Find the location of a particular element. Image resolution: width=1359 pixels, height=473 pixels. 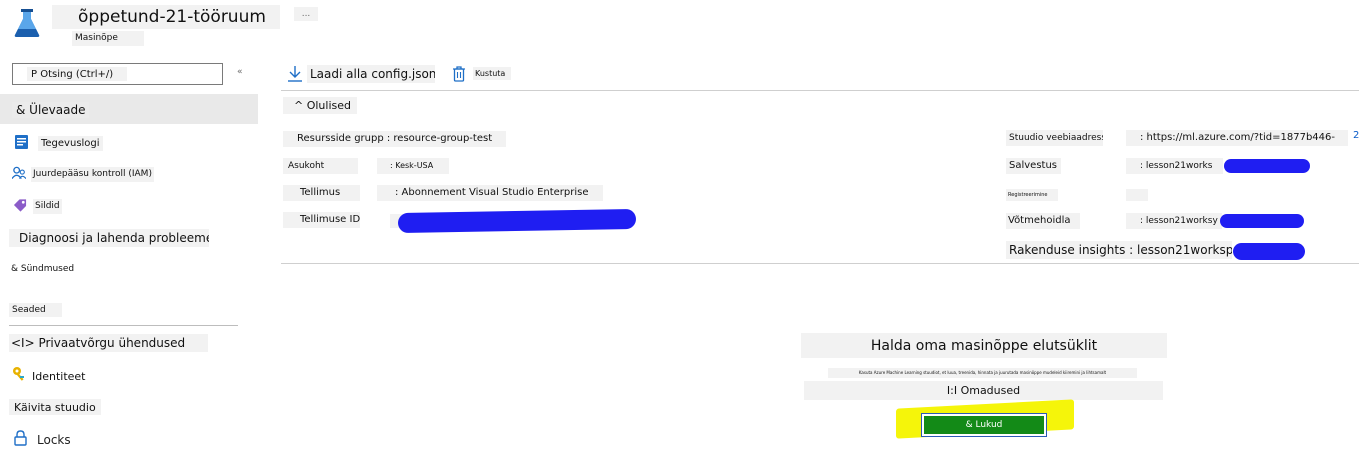

search-placeholder: P Otsing (Ctrl+/) is located at coordinates (77, 74).